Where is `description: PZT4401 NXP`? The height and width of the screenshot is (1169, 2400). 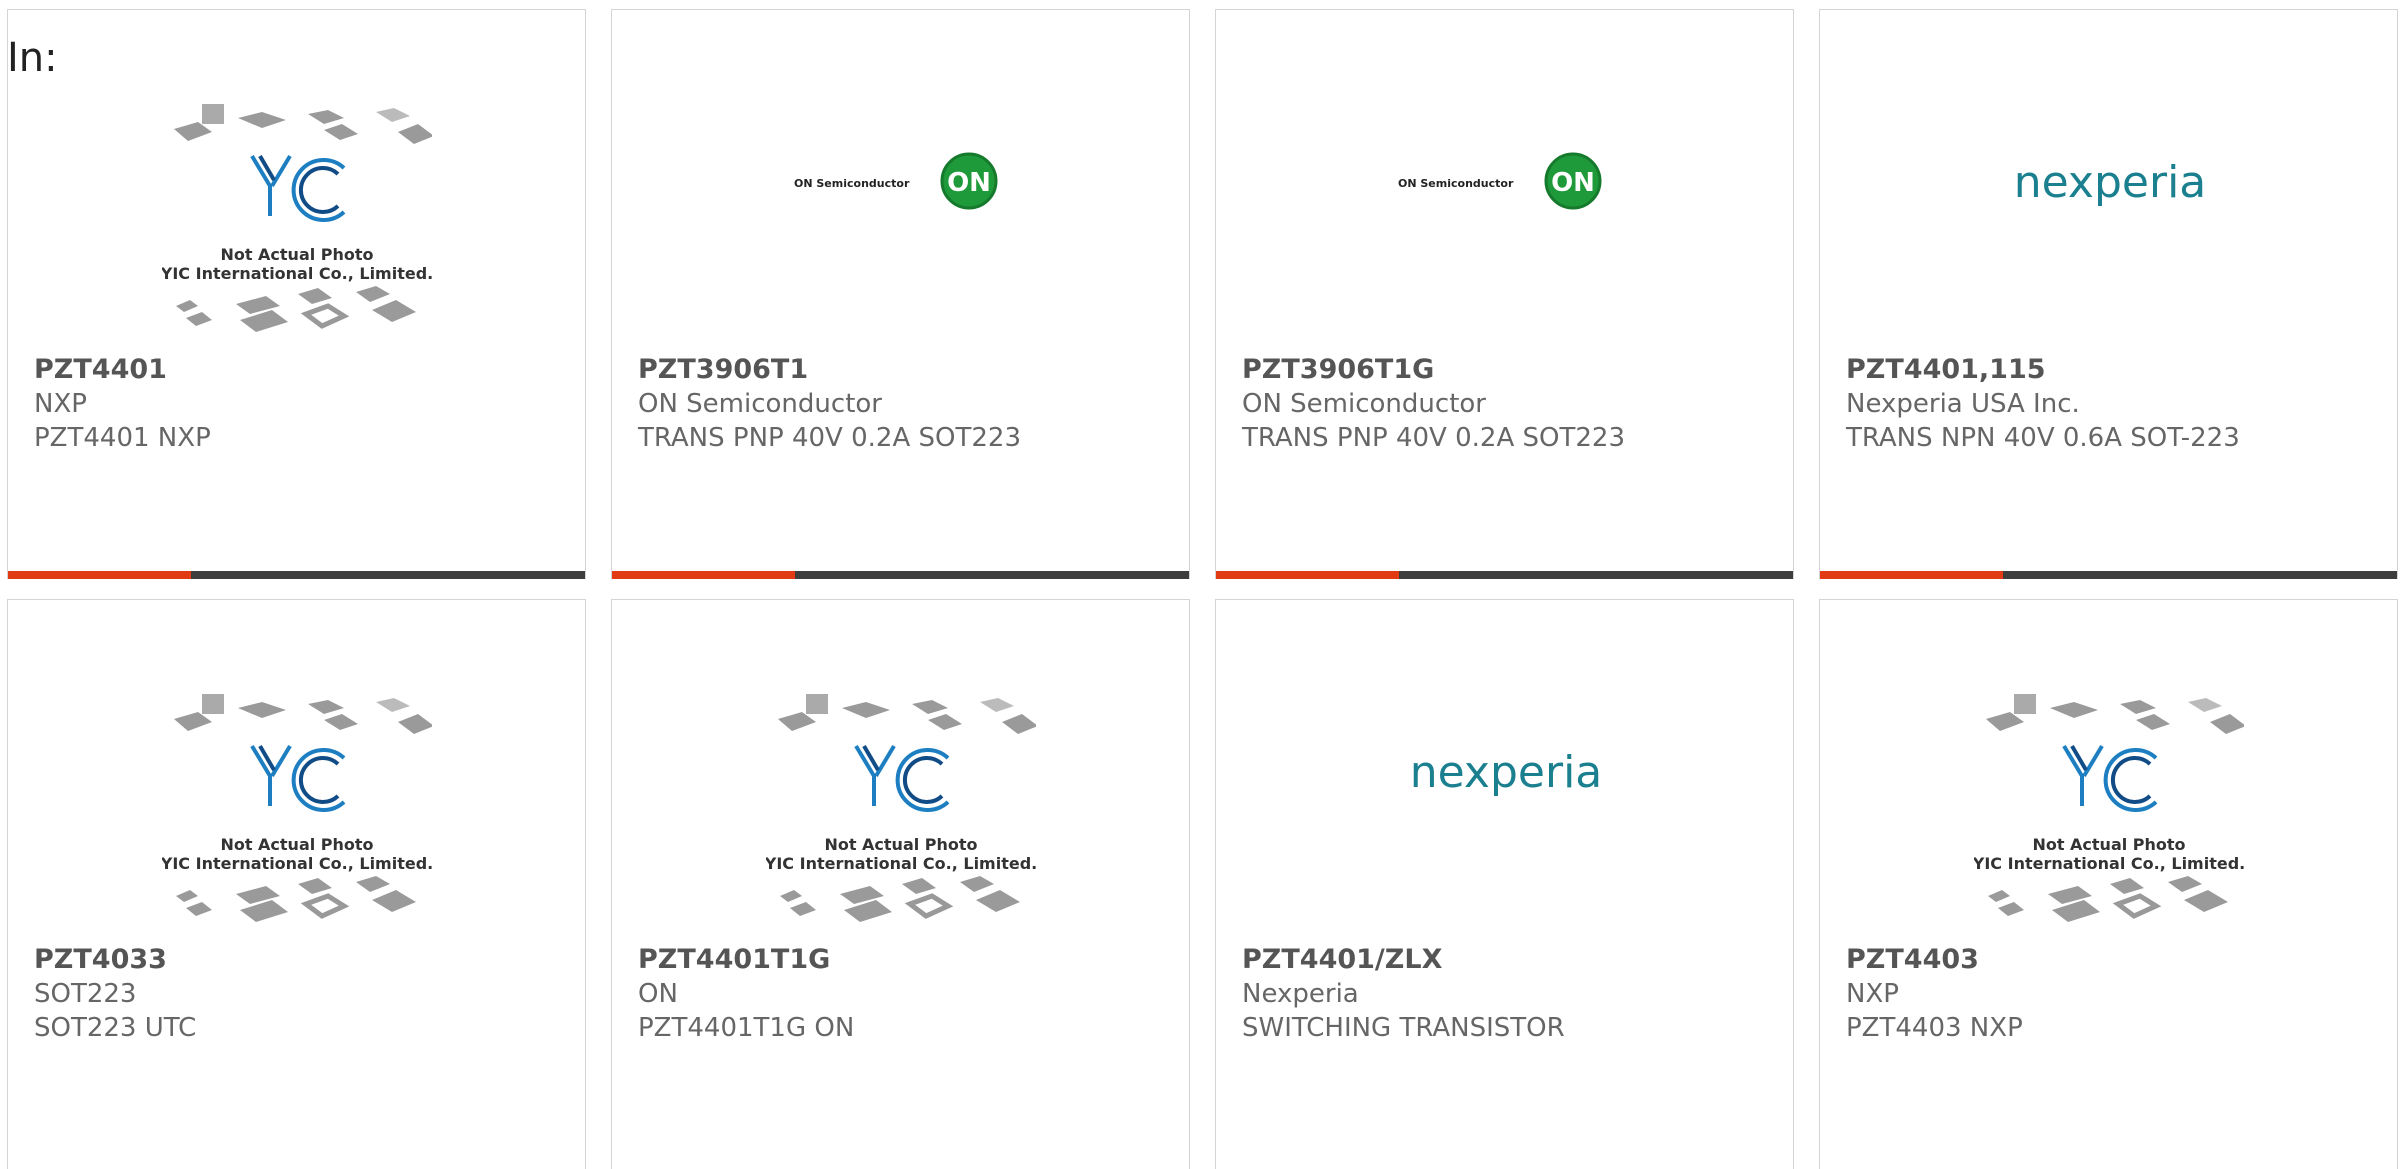 description: PZT4401 NXP is located at coordinates (122, 438).